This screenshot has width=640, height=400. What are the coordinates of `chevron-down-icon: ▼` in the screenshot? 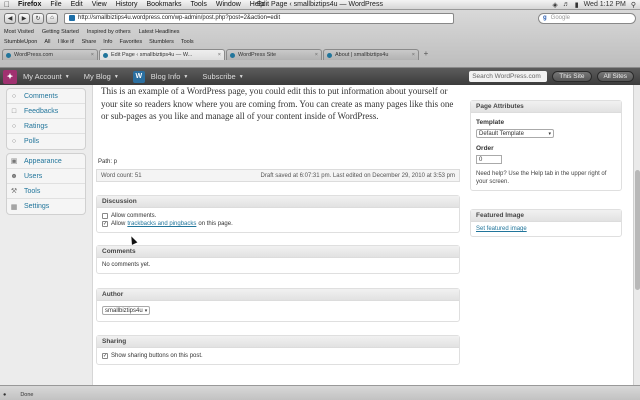 It's located at (241, 76).